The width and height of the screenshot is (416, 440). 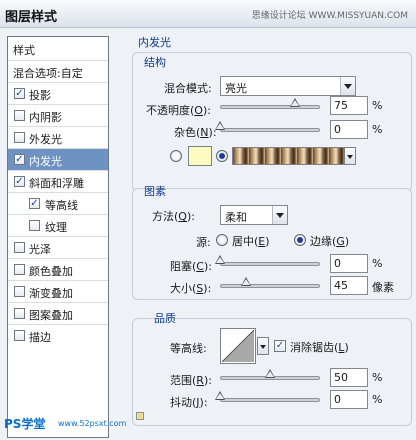 What do you see at coordinates (58, 94) in the screenshot?
I see `sidebar-item-drop-shadow: ✓ 投影` at bounding box center [58, 94].